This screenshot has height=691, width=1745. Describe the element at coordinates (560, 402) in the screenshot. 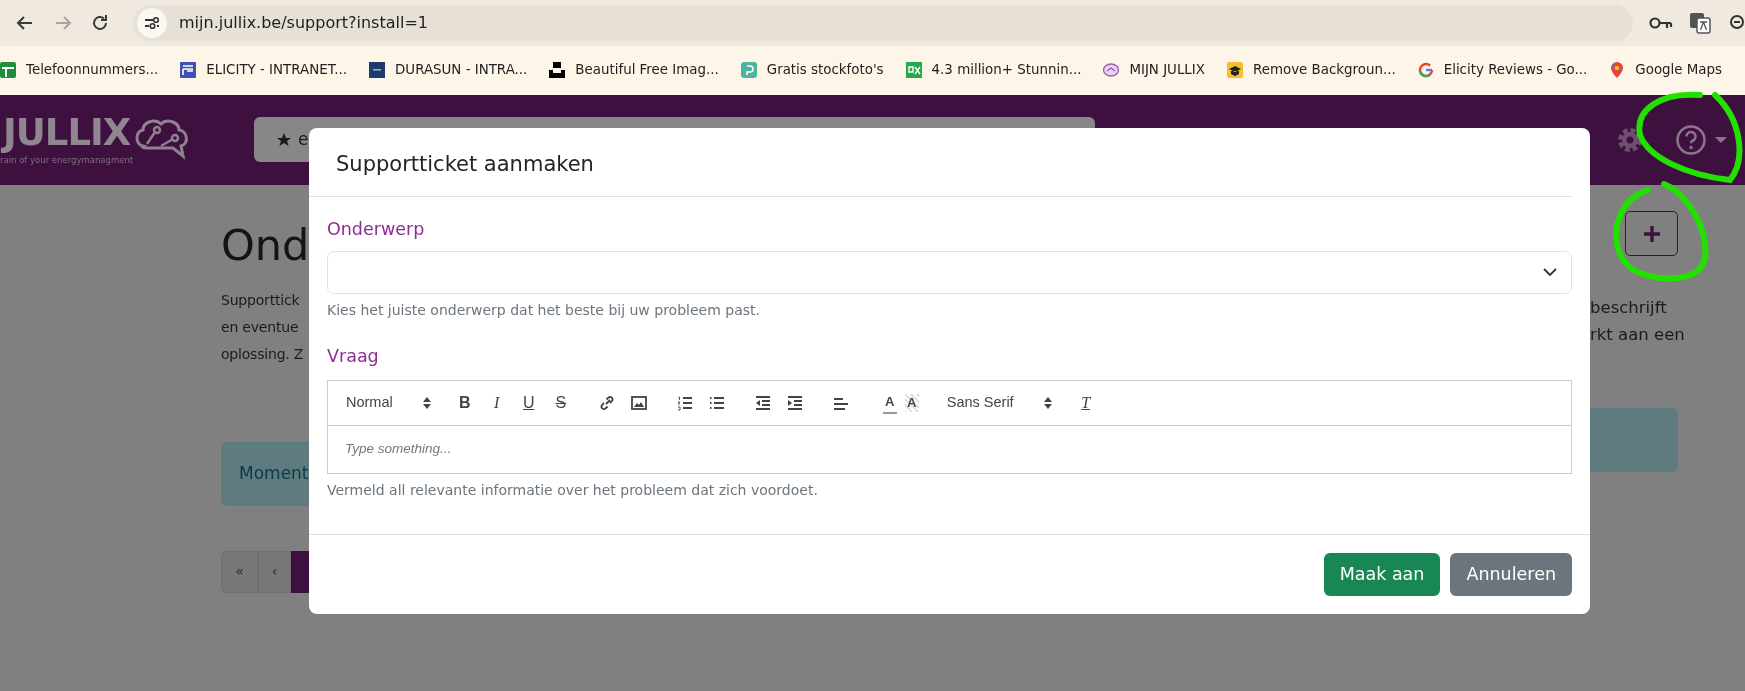

I see `strikethrough-button: S` at that location.